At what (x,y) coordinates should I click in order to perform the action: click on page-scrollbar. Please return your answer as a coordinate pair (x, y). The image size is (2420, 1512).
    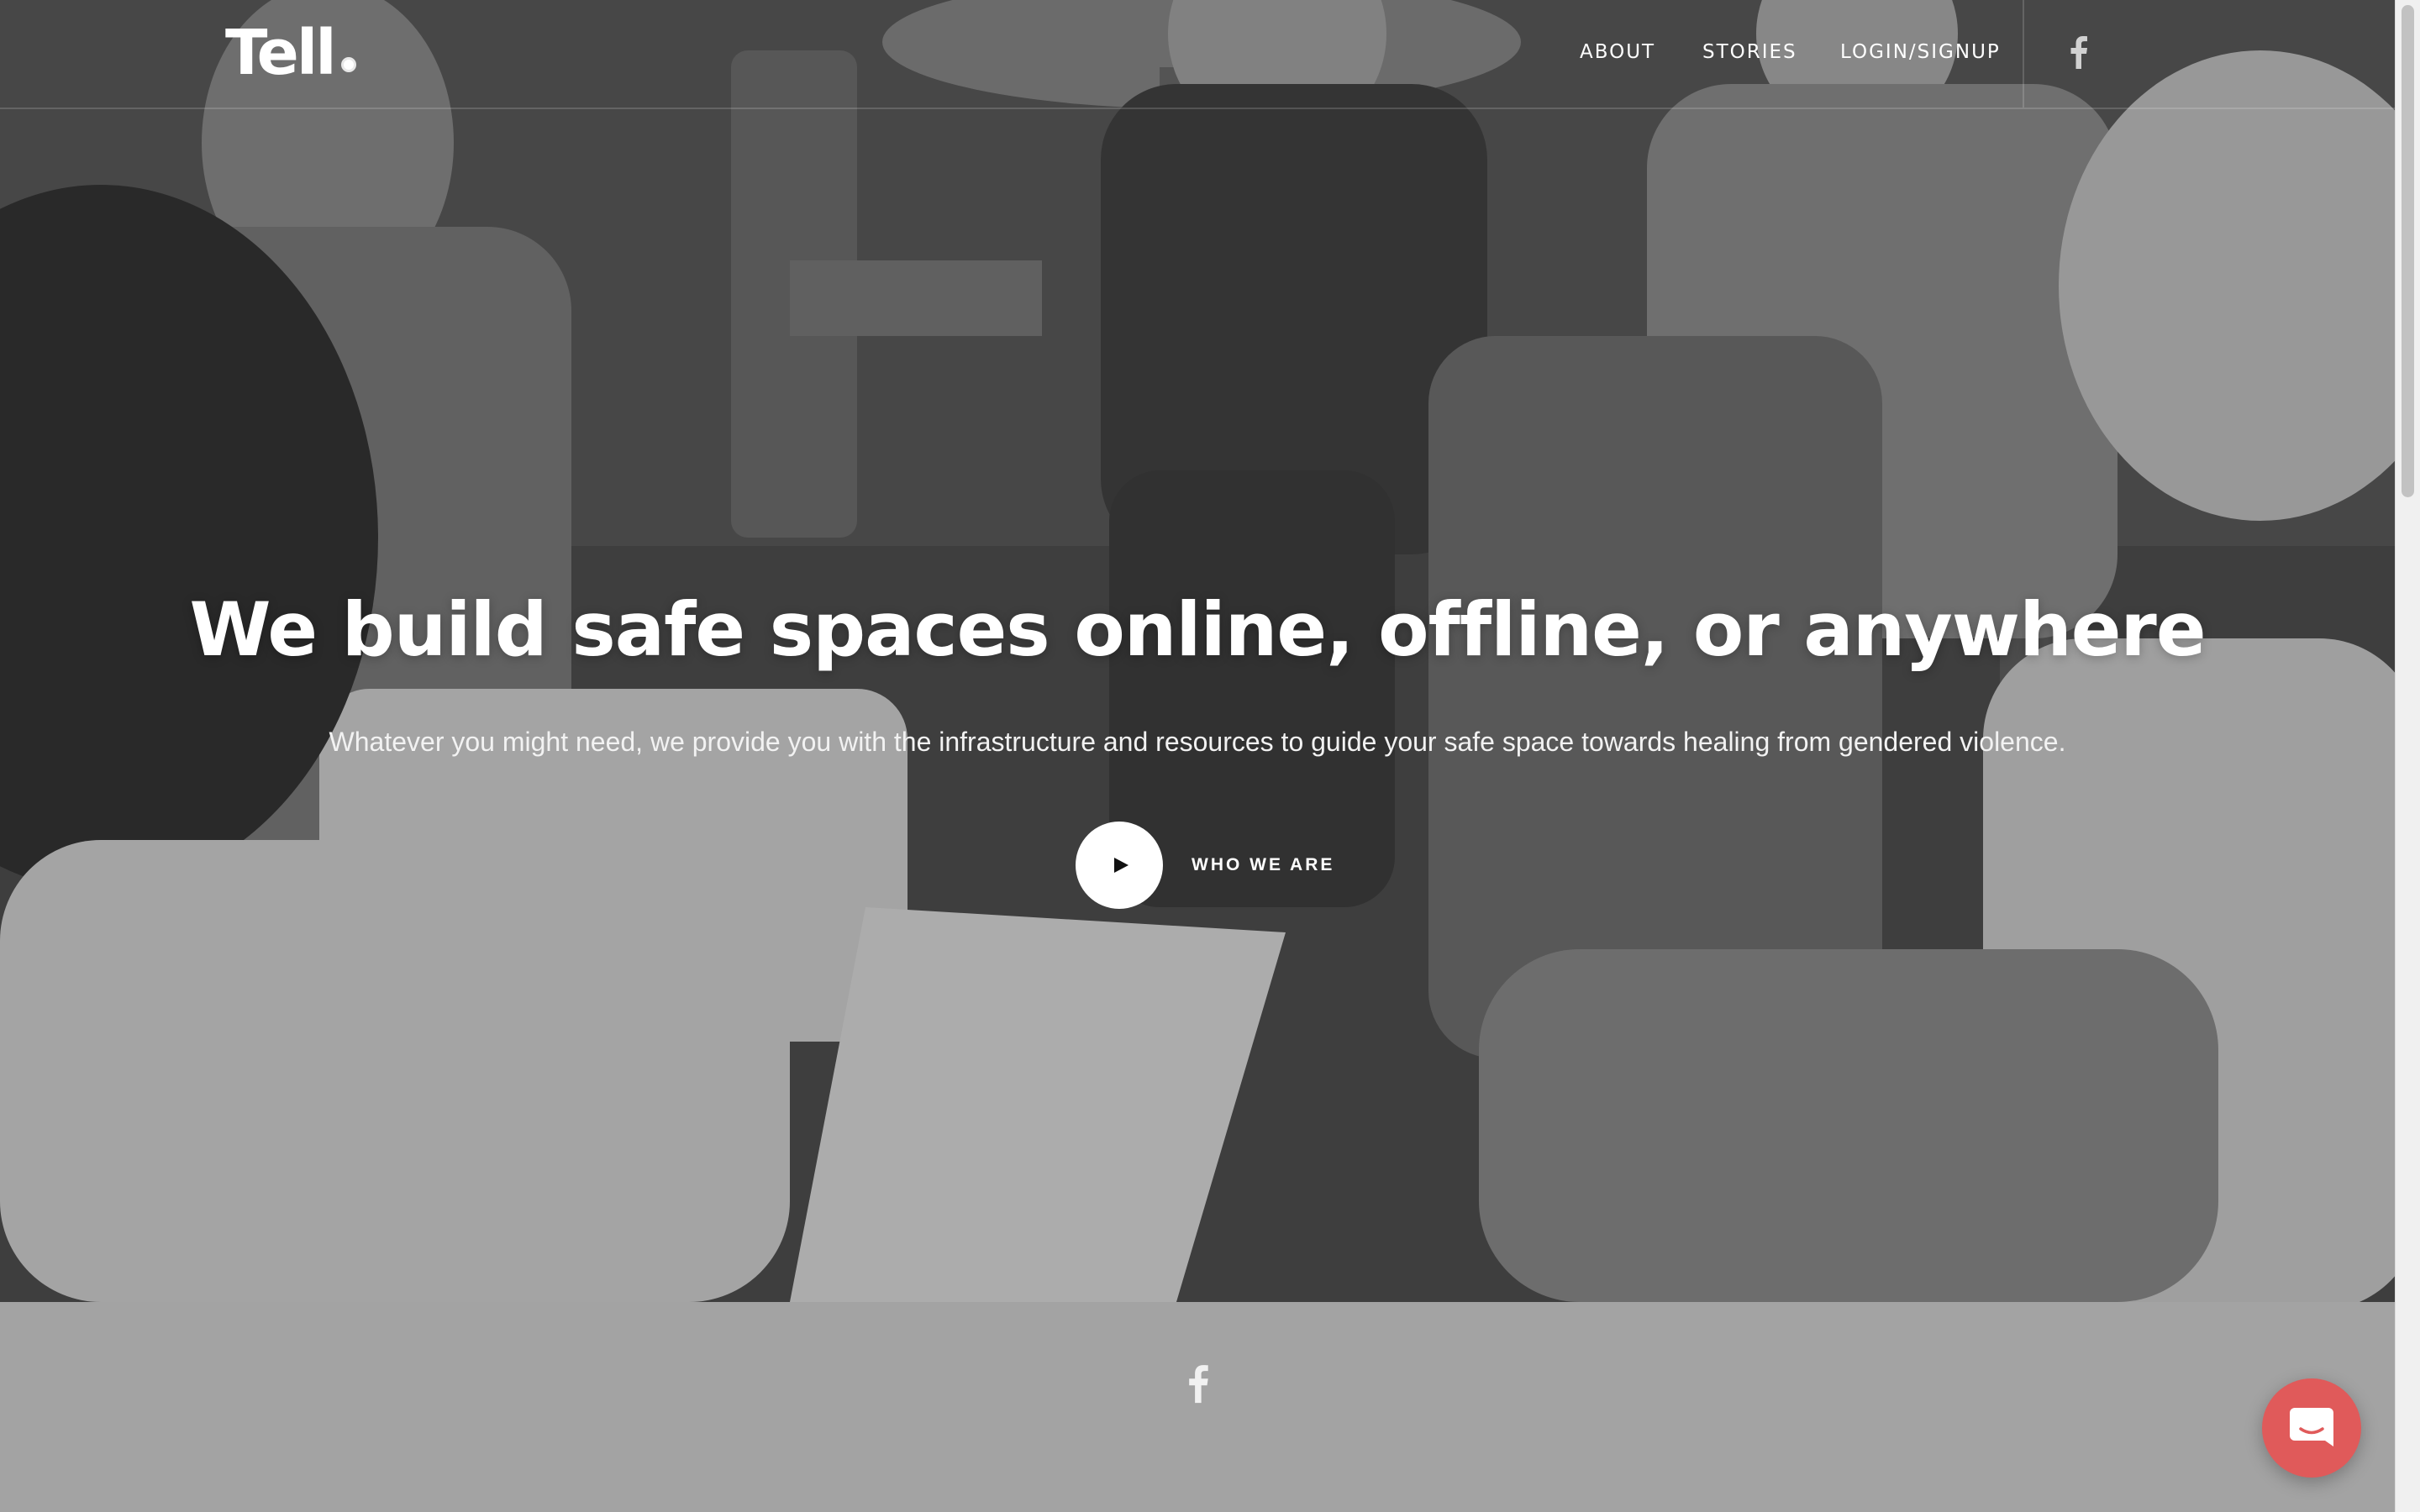
    Looking at the image, I should click on (2407, 756).